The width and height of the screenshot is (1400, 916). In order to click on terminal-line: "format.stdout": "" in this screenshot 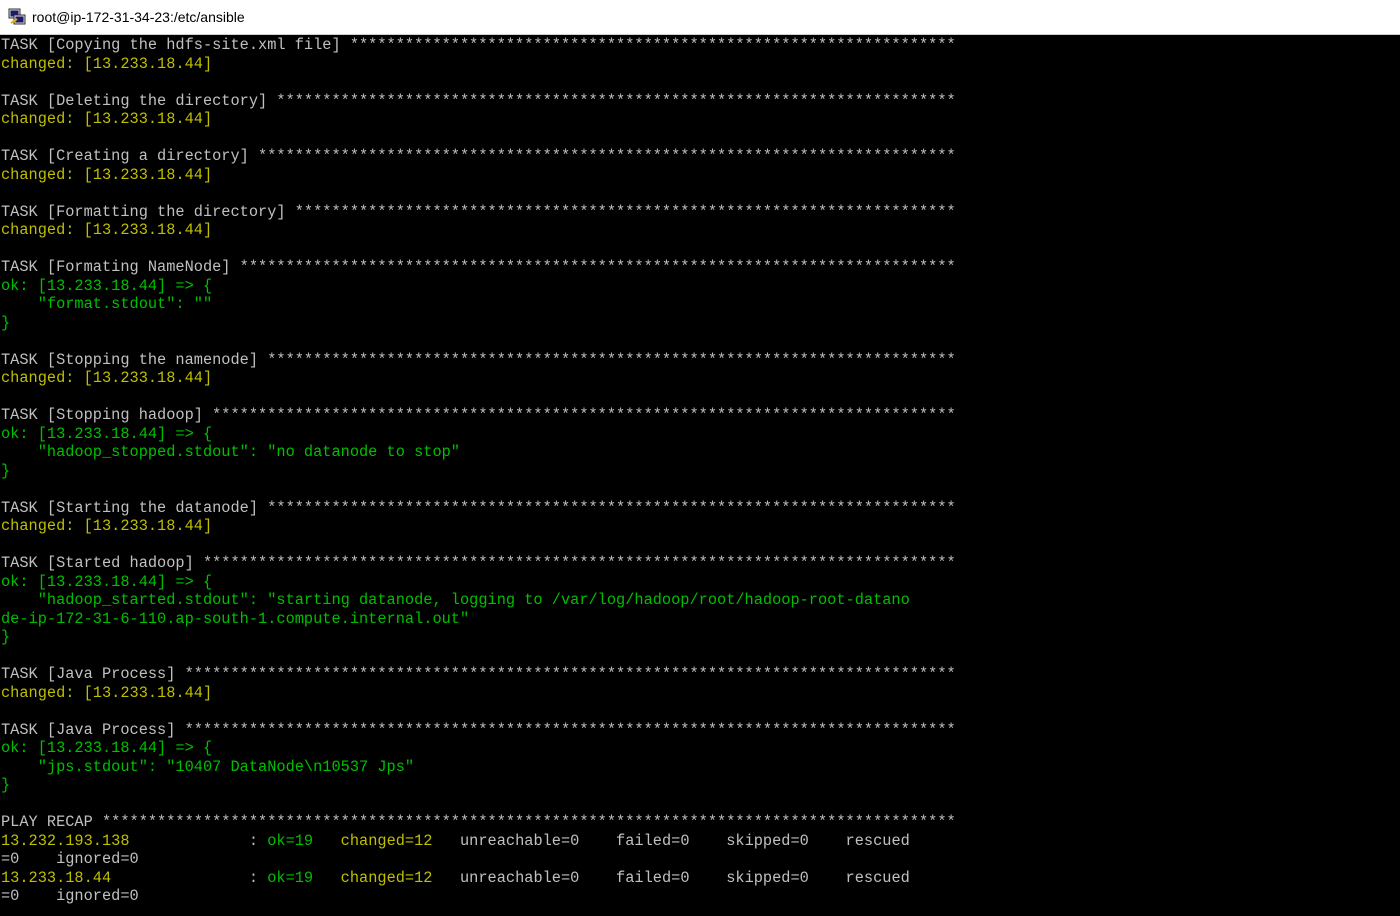, I will do `click(700, 304)`.